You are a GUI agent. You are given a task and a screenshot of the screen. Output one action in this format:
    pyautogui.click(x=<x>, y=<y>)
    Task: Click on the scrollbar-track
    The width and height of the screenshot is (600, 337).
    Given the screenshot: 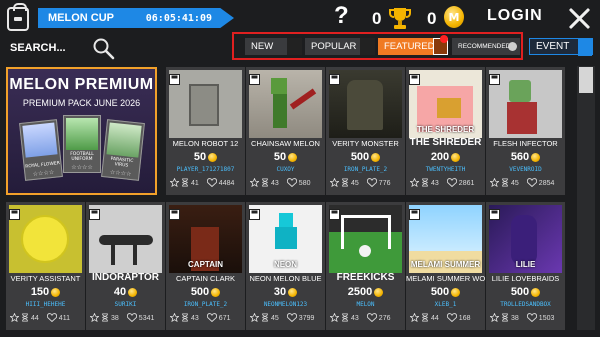 What is the action you would take?
    pyautogui.click(x=586, y=198)
    